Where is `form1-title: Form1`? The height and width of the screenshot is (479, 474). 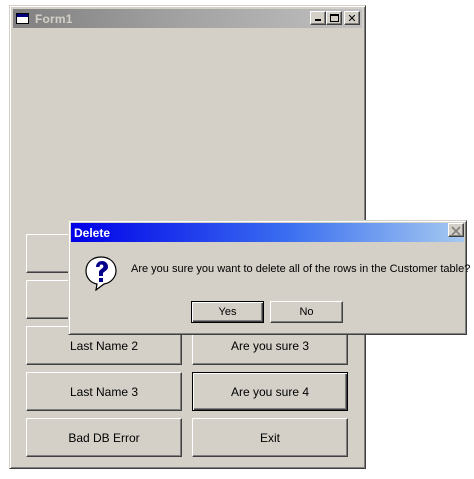
form1-title: Form1 is located at coordinates (54, 18).